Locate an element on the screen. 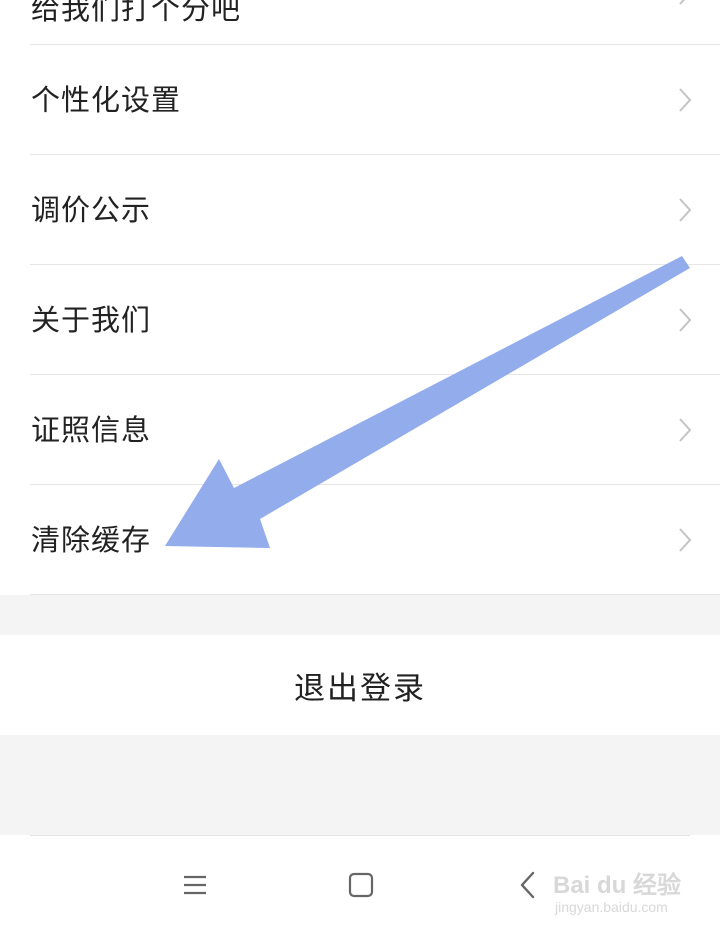  settings-item-about-us: 关于我们 is located at coordinates (360, 320).